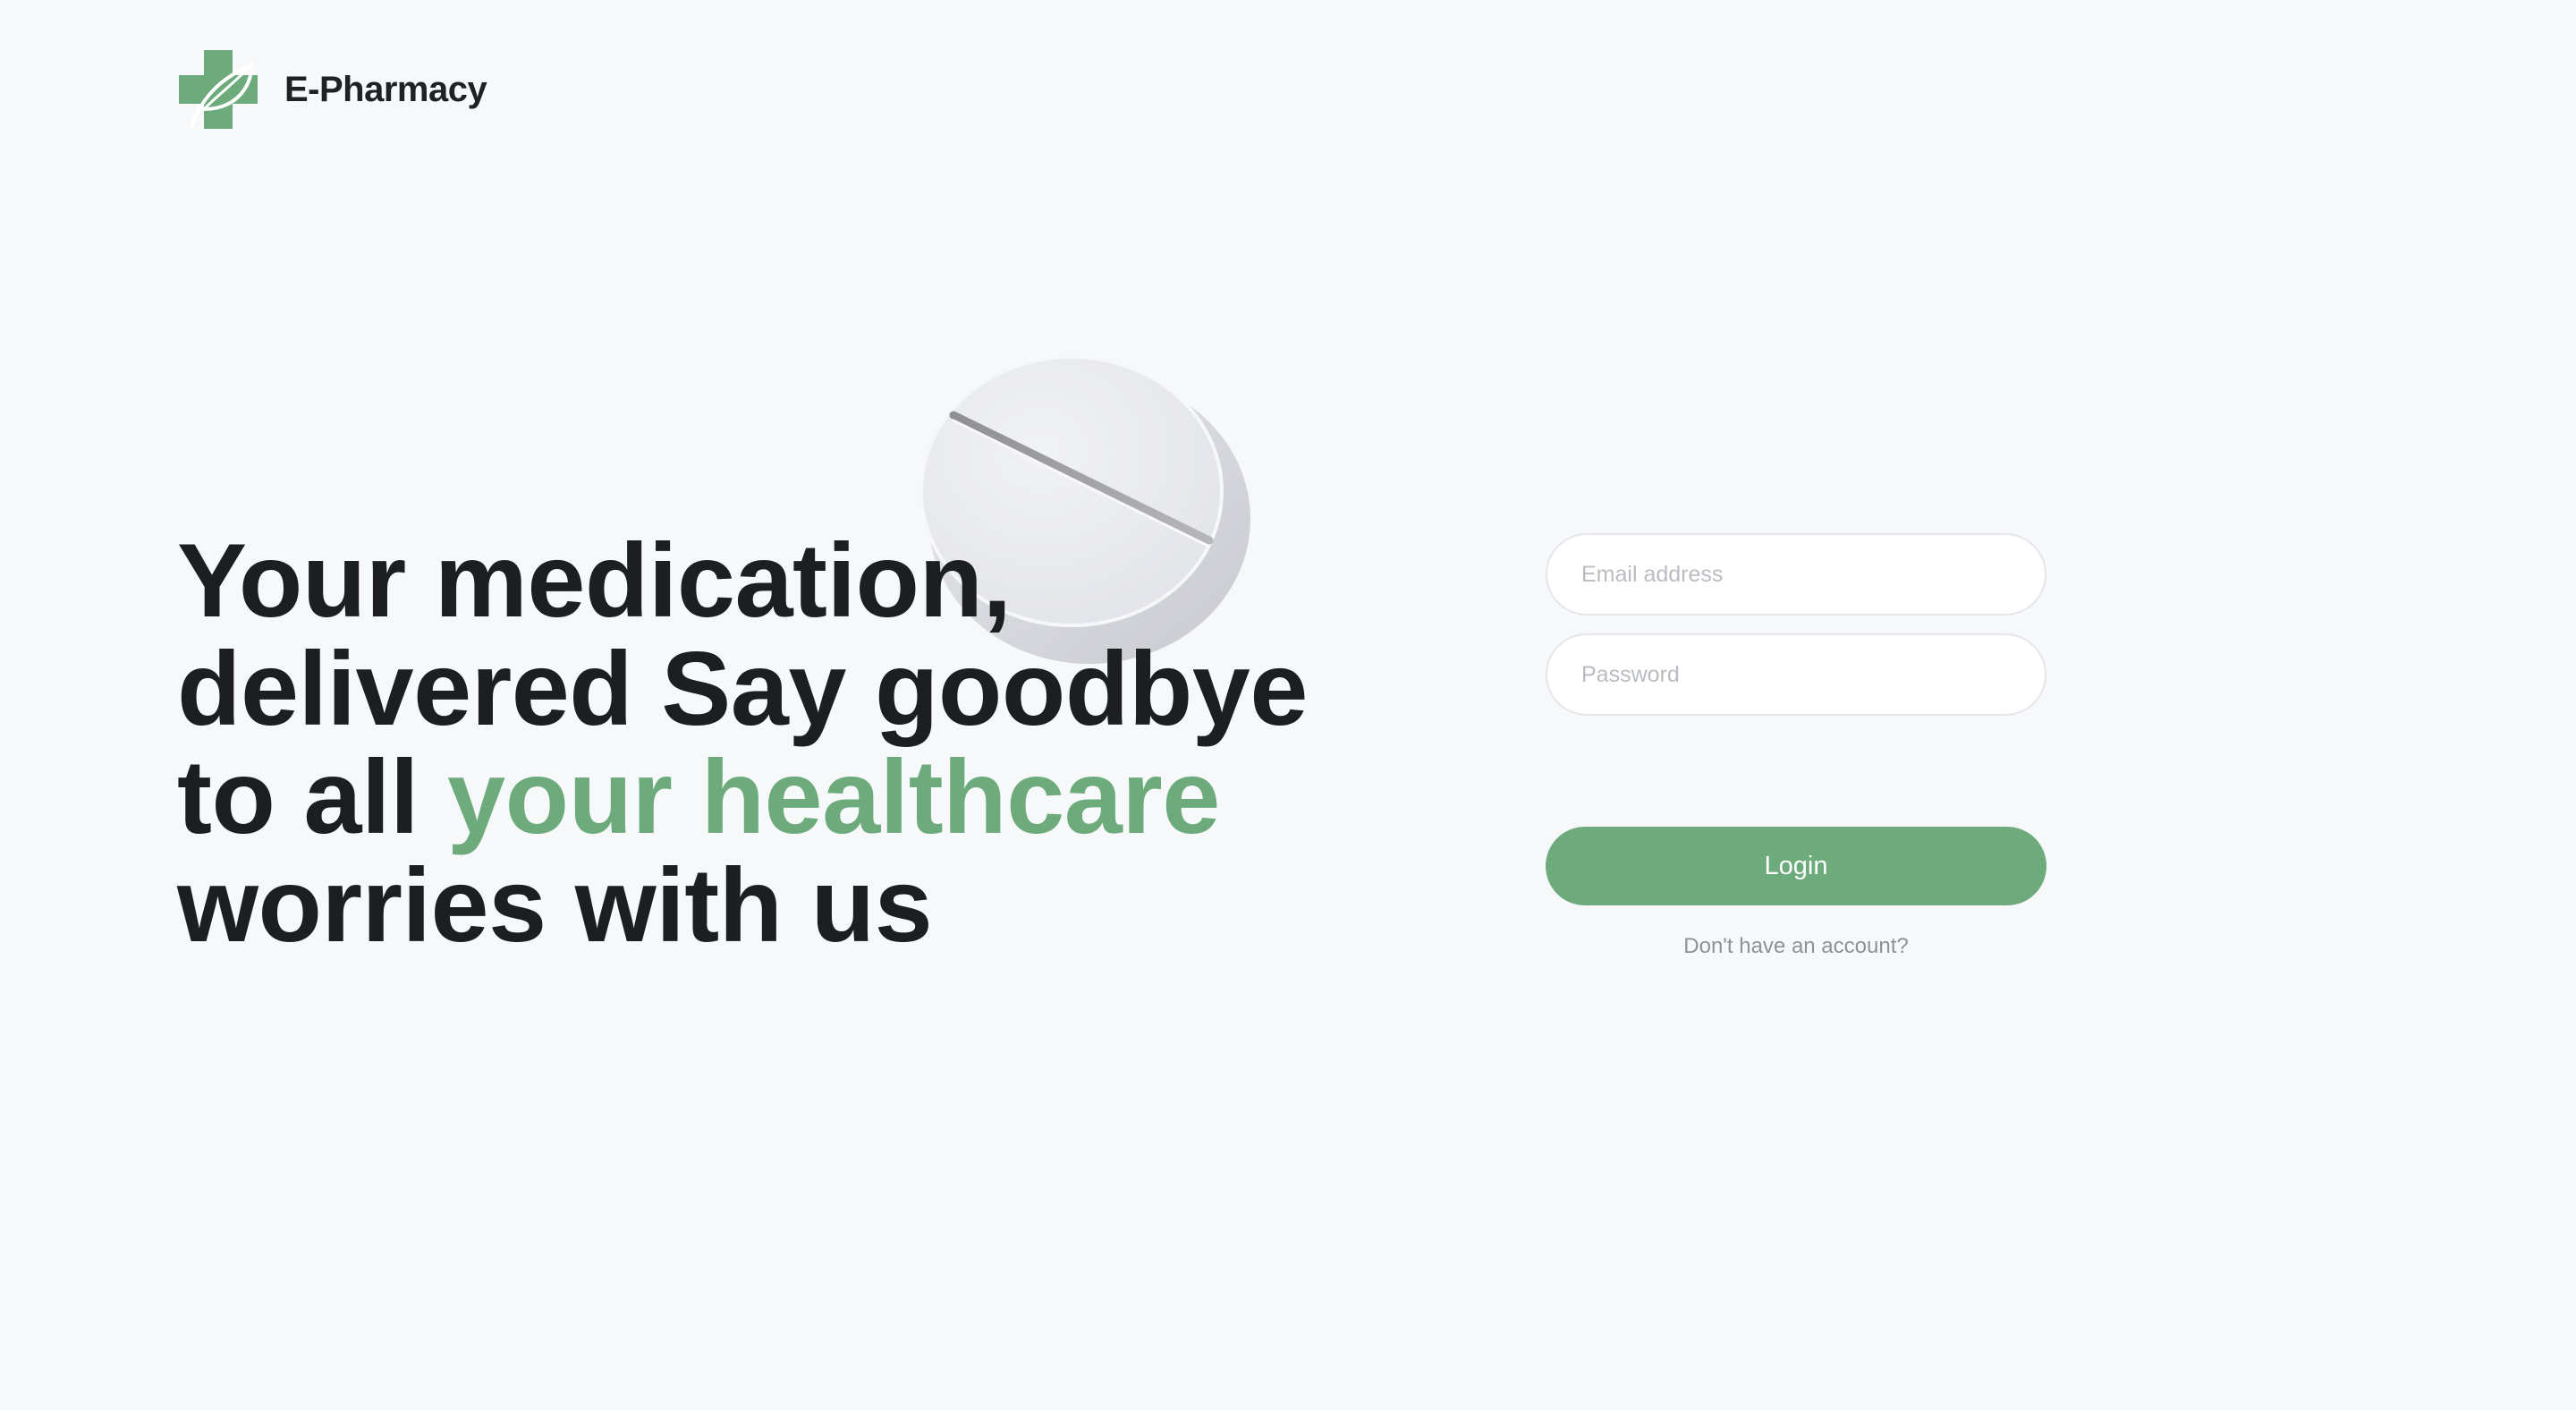 This screenshot has width=2576, height=1410. I want to click on password-input, so click(1796, 675).